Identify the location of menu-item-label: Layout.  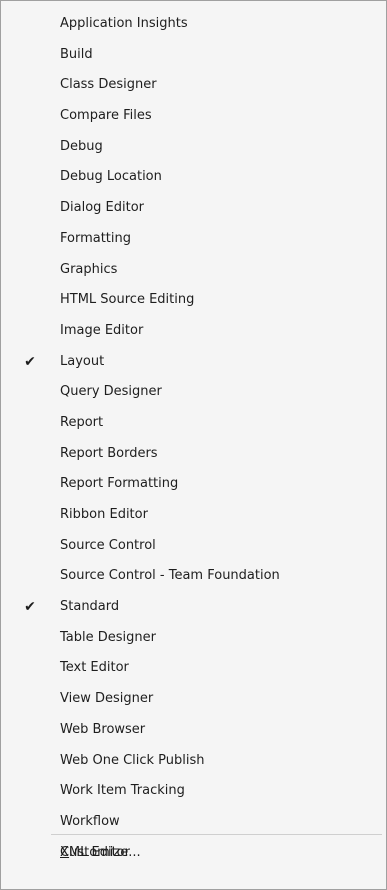
(82, 361).